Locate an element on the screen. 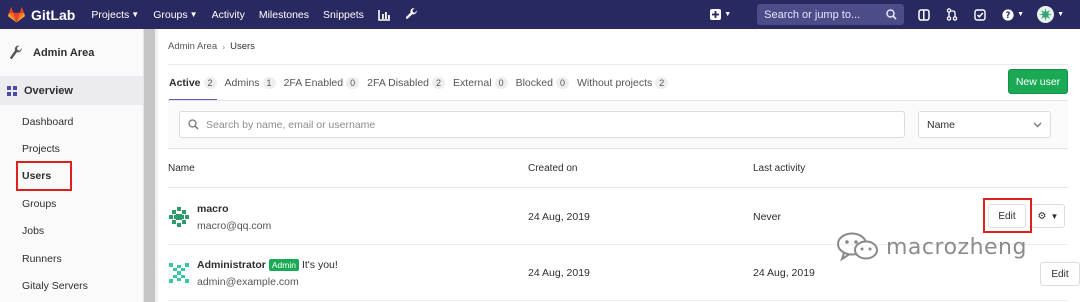 The image size is (1080, 302). tab-external-count: 0 is located at coordinates (501, 82).